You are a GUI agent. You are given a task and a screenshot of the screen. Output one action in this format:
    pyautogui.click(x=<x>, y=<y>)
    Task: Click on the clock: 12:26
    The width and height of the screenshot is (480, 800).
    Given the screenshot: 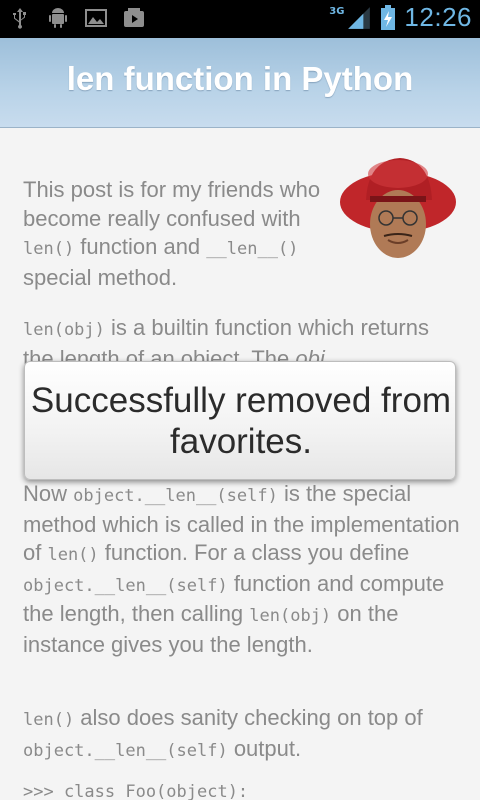 What is the action you would take?
    pyautogui.click(x=438, y=17)
    